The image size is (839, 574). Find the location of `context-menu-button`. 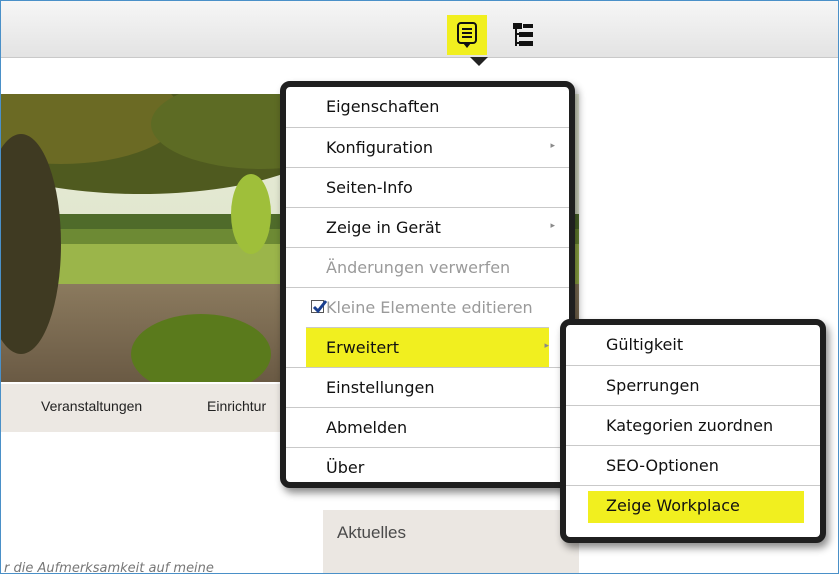

context-menu-button is located at coordinates (467, 35).